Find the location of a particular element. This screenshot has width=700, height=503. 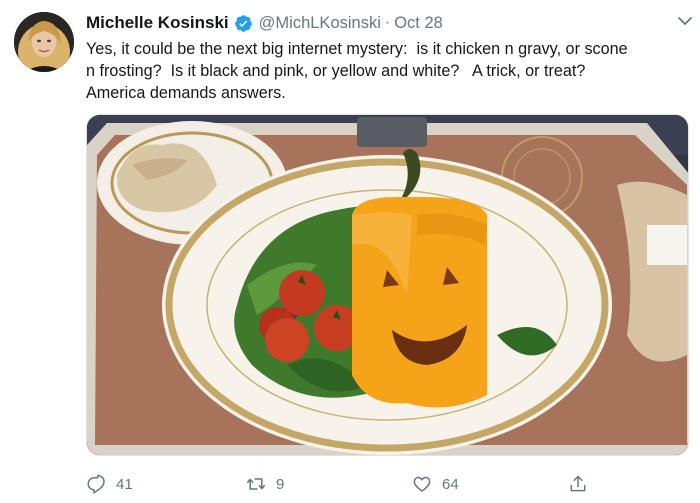

tweet-actions: 41 9 64 is located at coordinates (386, 484).